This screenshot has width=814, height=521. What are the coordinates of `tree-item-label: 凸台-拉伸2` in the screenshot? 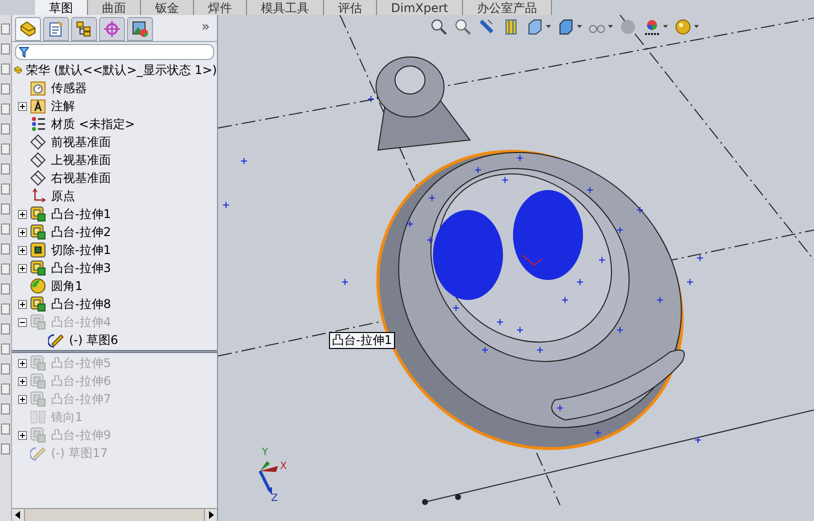 It's located at (81, 232).